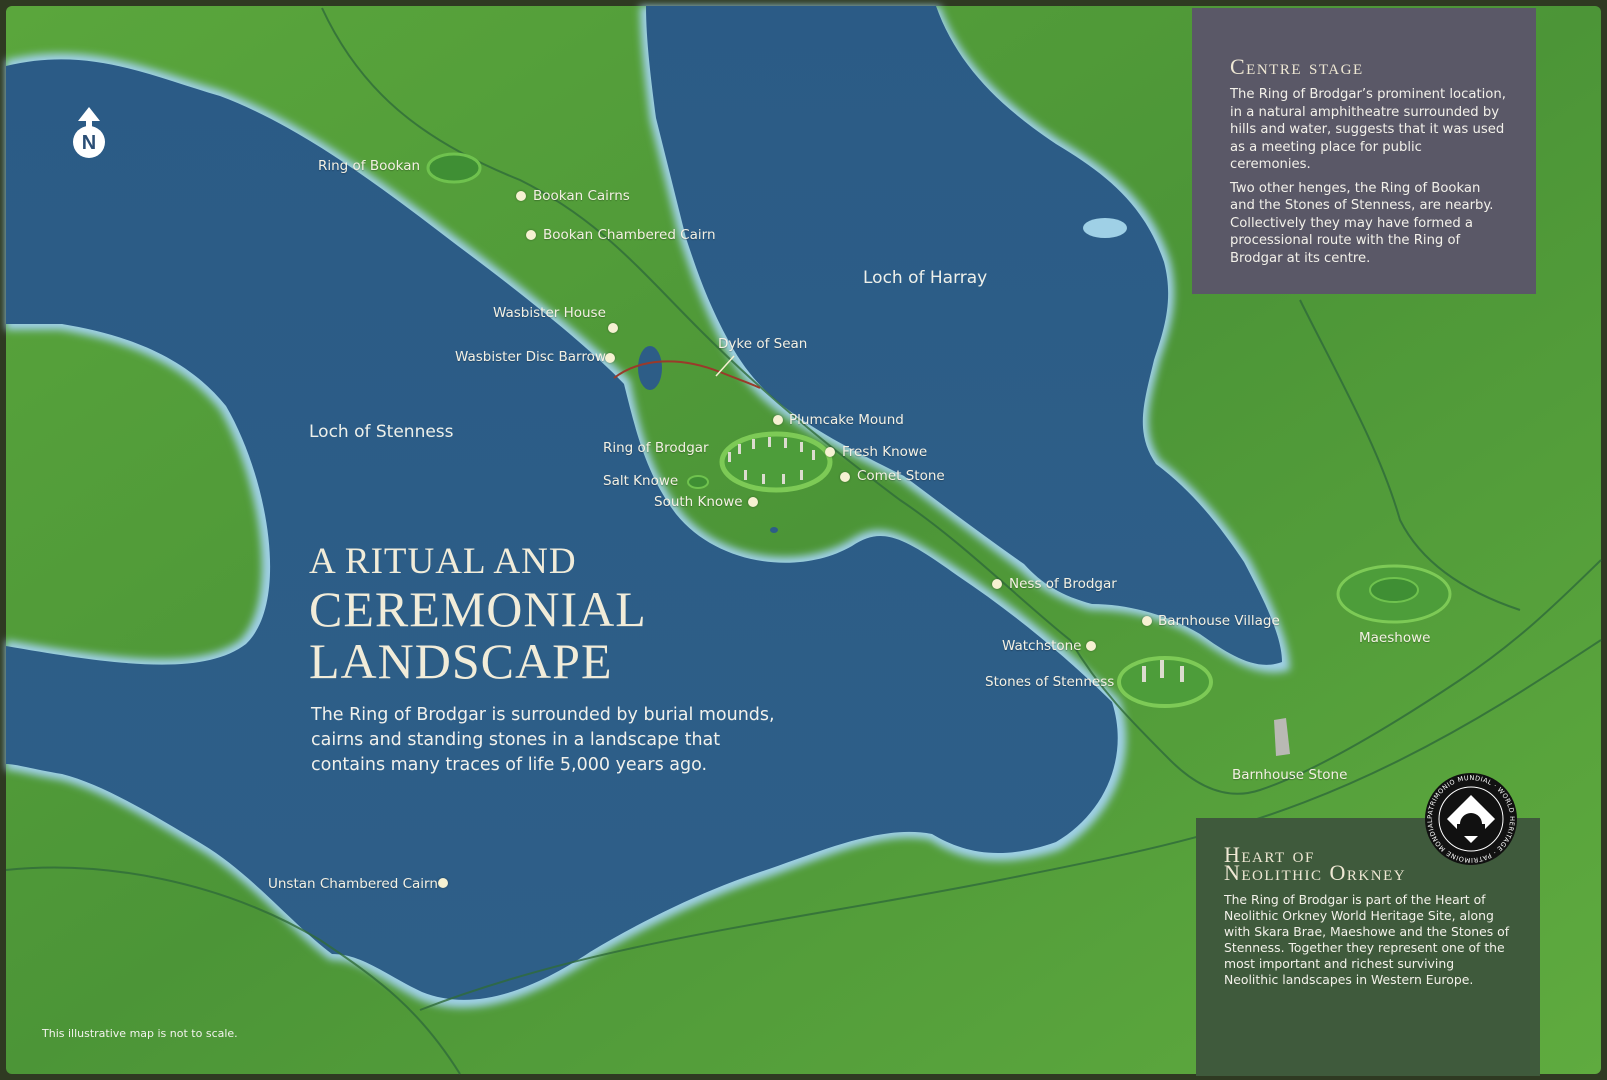  Describe the element at coordinates (1219, 621) in the screenshot. I see `barnhouse-village-label: Barnhouse Village` at that location.